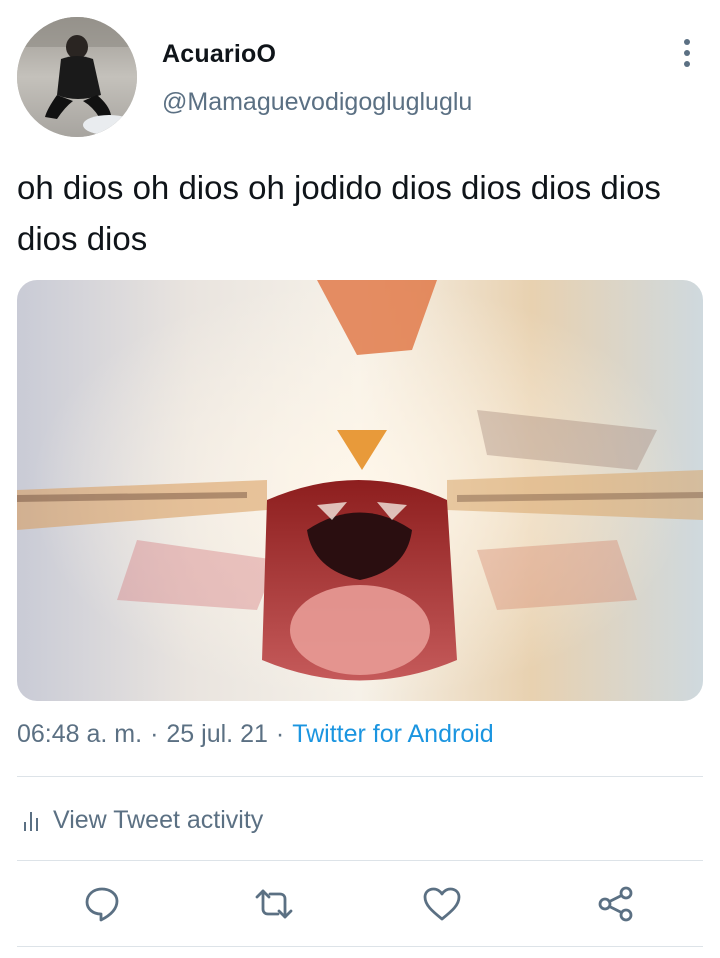 The height and width of the screenshot is (958, 720). What do you see at coordinates (392, 734) in the screenshot?
I see `tweet-source-link: Twitter for Android` at bounding box center [392, 734].